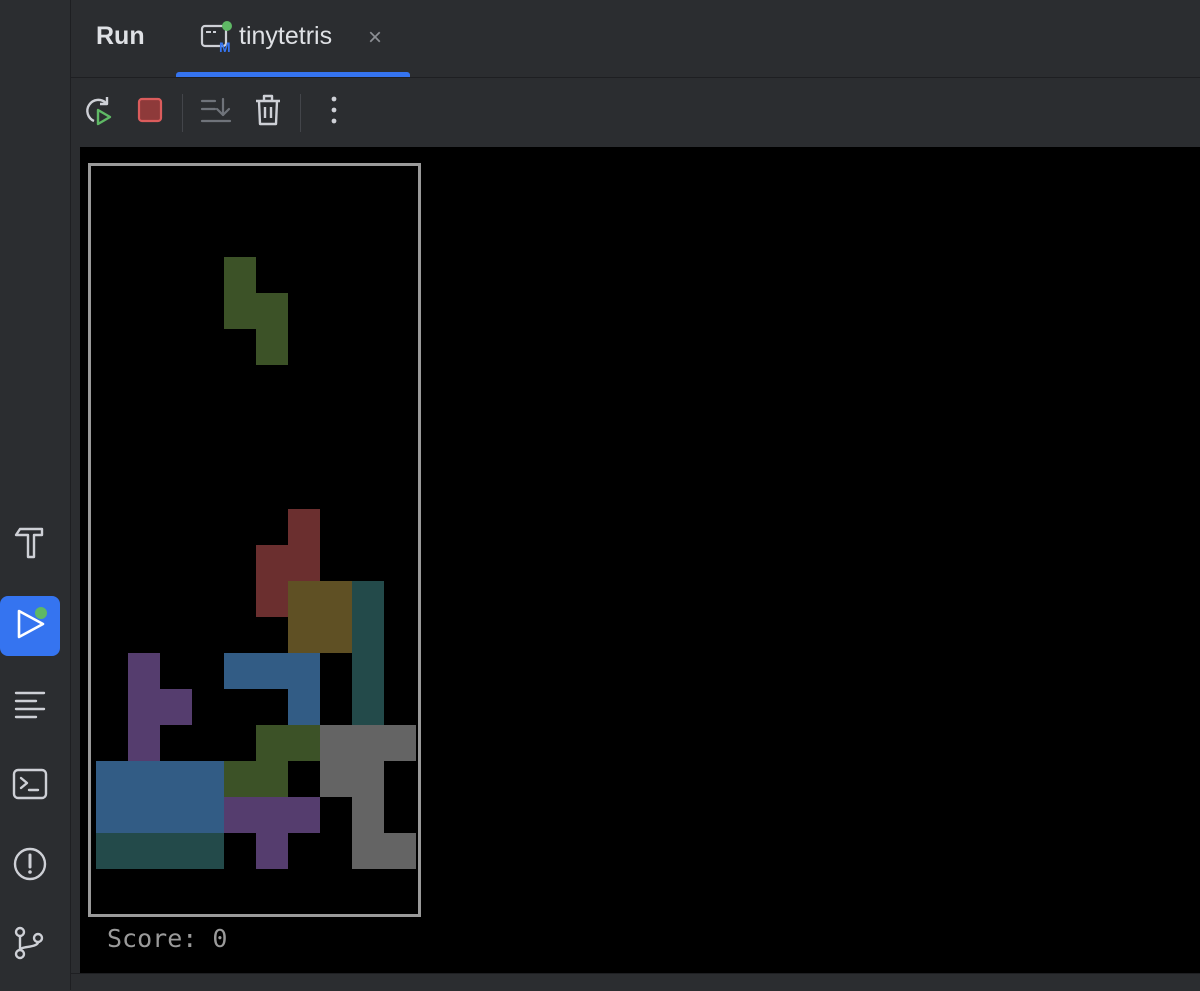 The height and width of the screenshot is (991, 1200). What do you see at coordinates (225, 46) in the screenshot?
I see `tab-icon-badge: M` at bounding box center [225, 46].